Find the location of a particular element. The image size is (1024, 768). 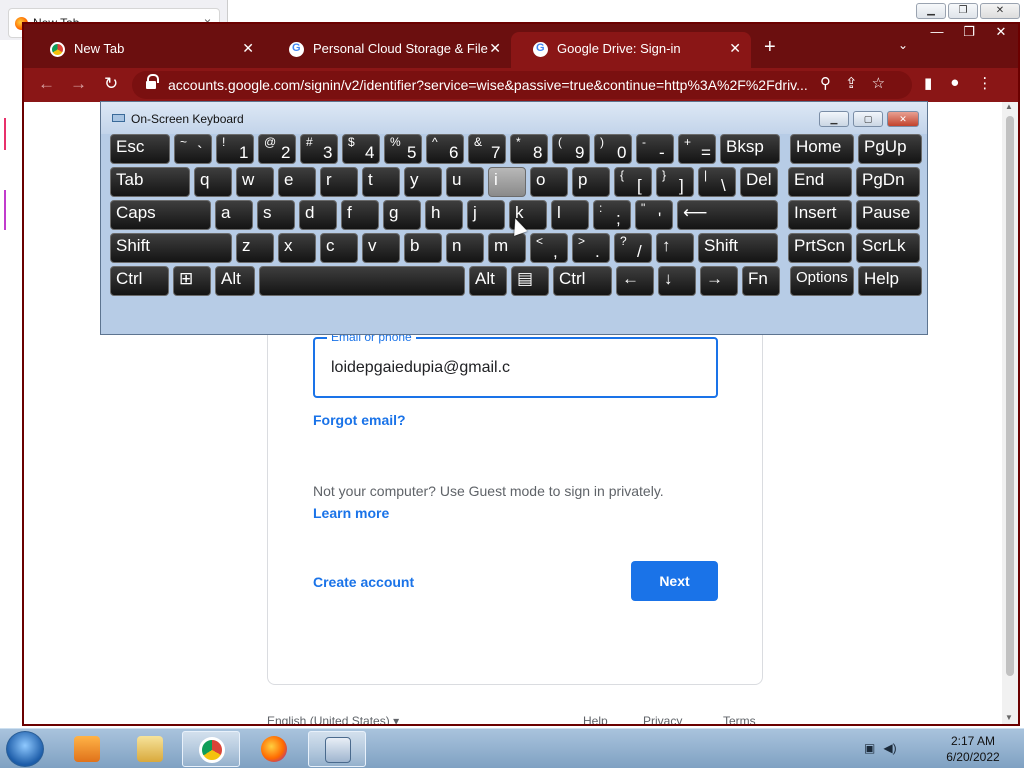

key-↑: ↑ is located at coordinates (675, 248).